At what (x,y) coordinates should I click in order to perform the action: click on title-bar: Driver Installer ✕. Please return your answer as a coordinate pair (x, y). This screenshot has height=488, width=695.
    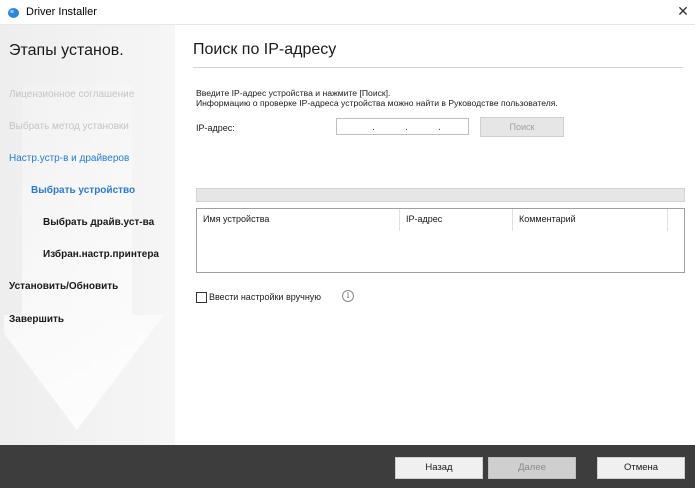
    Looking at the image, I should click on (347, 12).